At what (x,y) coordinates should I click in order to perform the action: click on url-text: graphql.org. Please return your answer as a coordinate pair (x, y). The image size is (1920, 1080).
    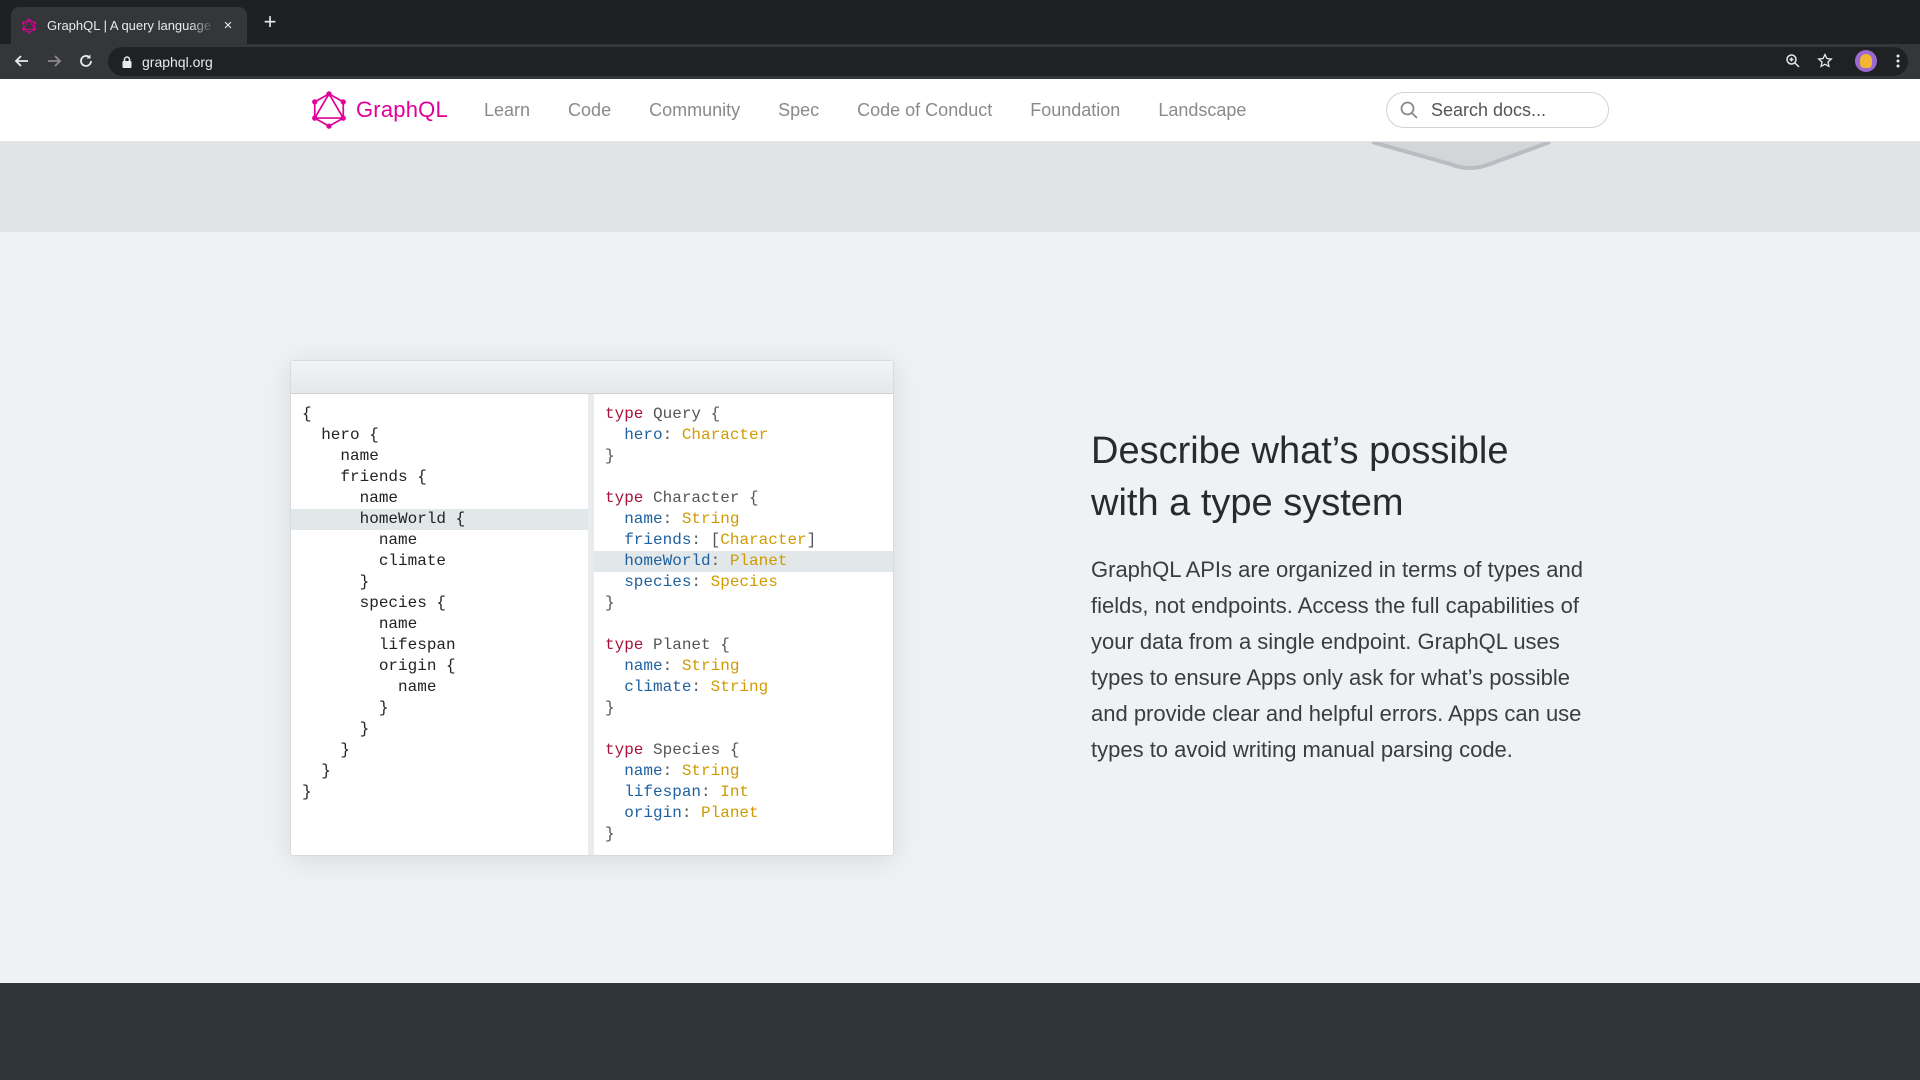
    Looking at the image, I should click on (177, 61).